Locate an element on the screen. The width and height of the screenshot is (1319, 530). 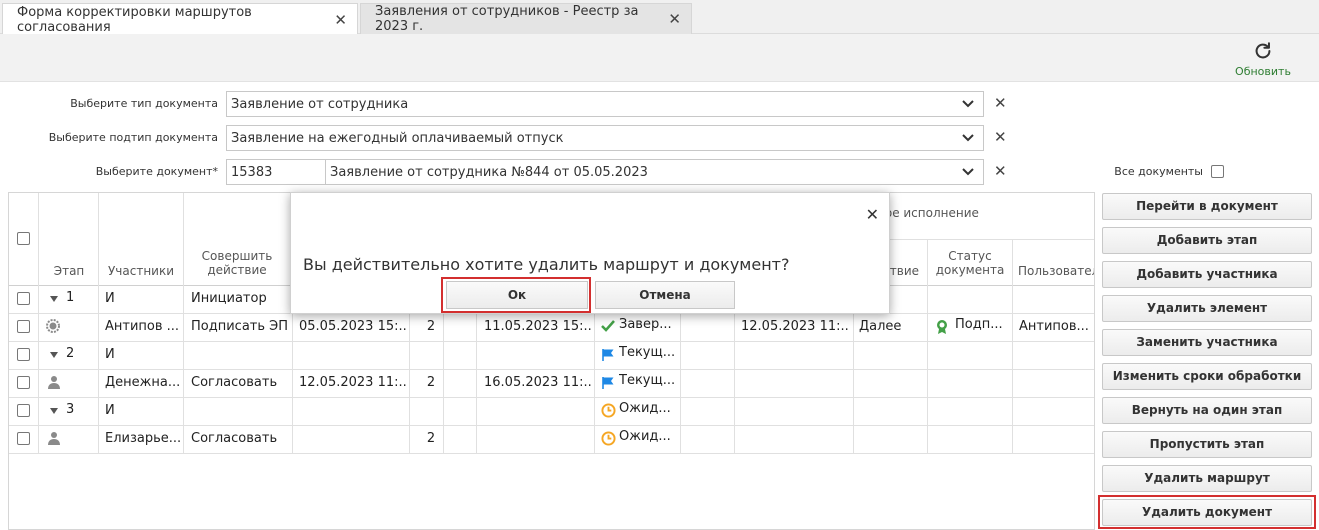
row-action: Инициатор is located at coordinates (229, 298).